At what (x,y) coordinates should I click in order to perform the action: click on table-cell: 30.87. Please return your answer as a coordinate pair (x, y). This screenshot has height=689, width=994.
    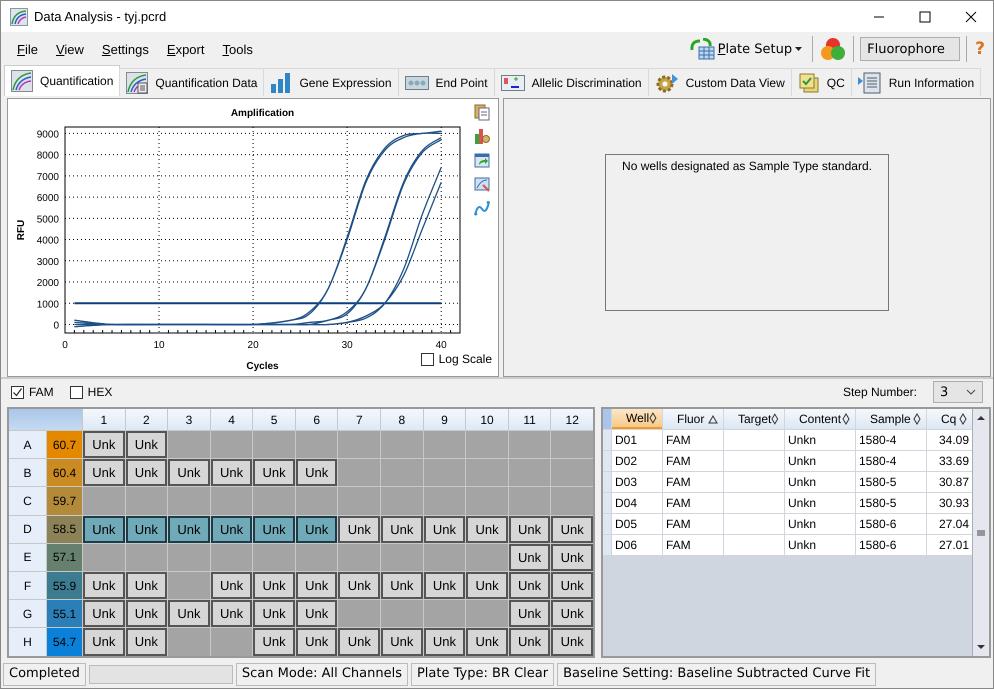
    Looking at the image, I should click on (949, 482).